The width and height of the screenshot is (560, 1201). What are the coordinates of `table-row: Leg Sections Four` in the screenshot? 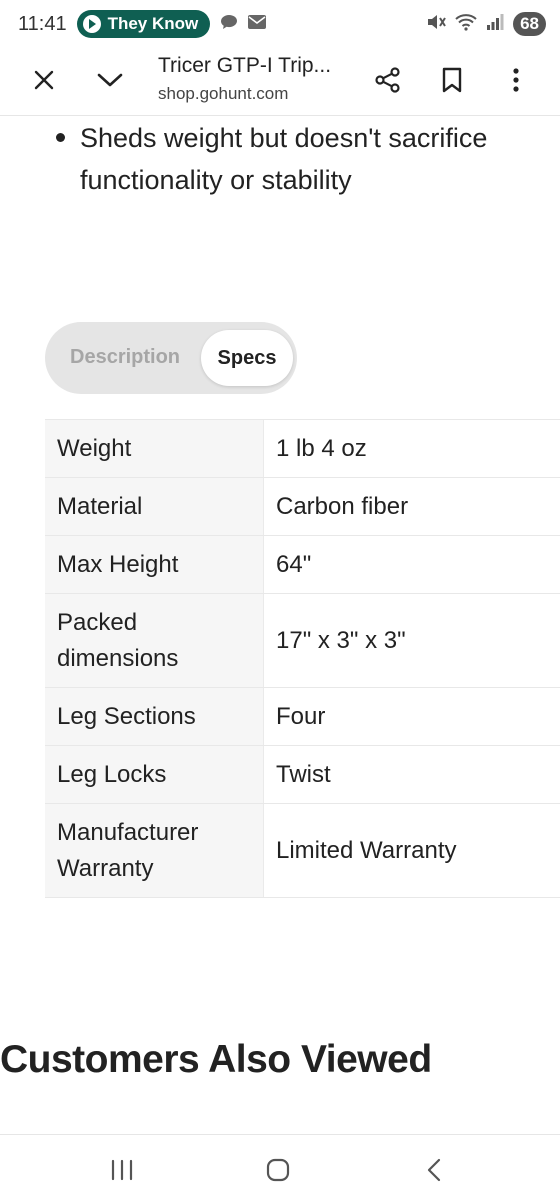 It's located at (302, 717).